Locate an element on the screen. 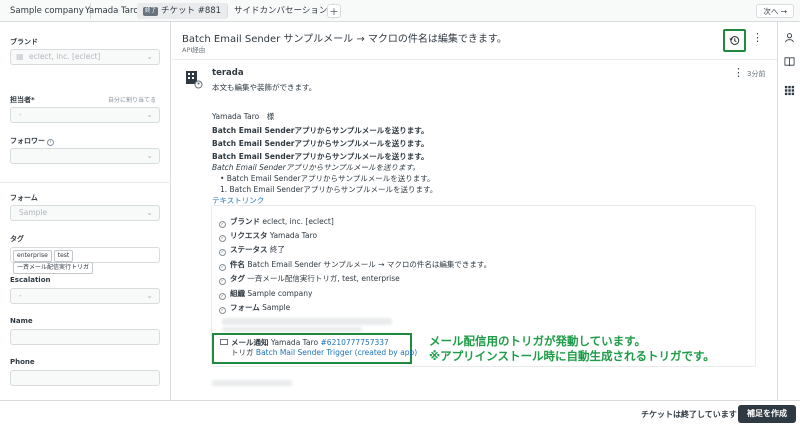  summary-key: ブランド is located at coordinates (245, 221).